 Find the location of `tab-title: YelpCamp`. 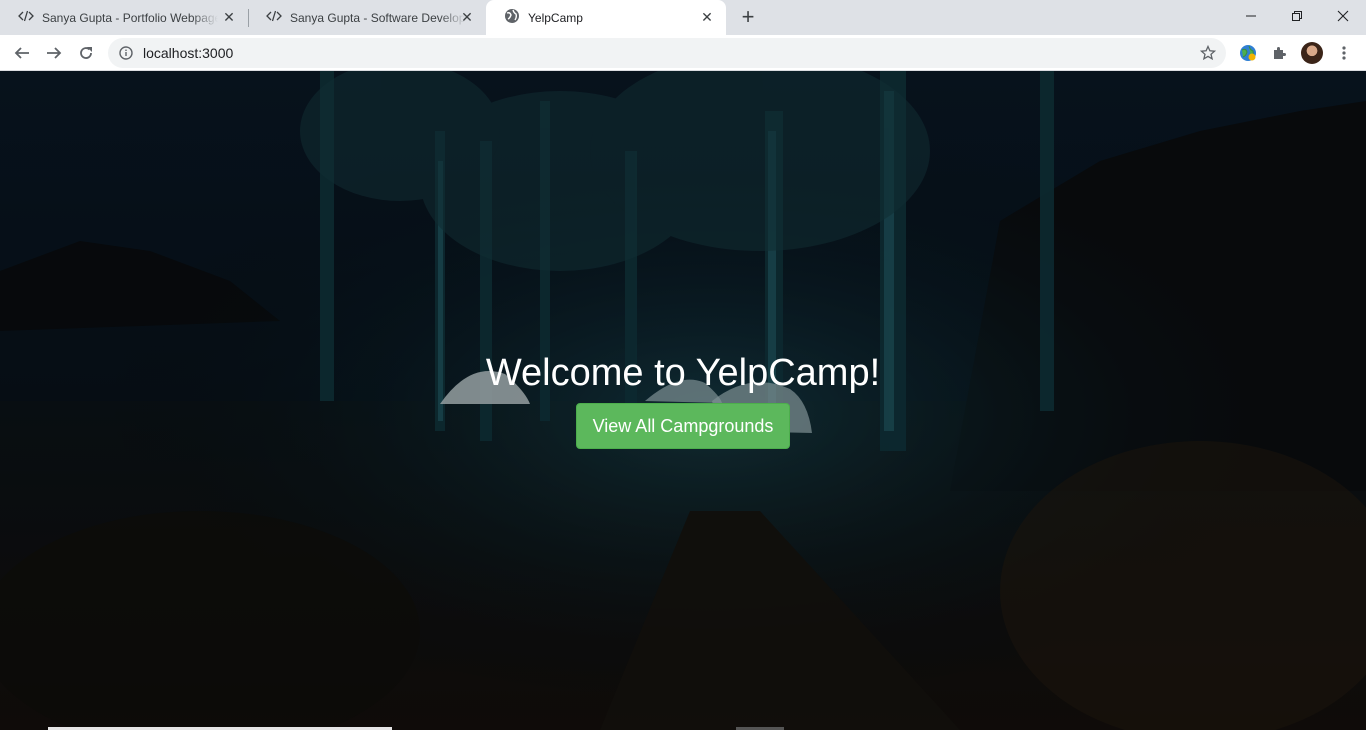

tab-title: YelpCamp is located at coordinates (555, 17).